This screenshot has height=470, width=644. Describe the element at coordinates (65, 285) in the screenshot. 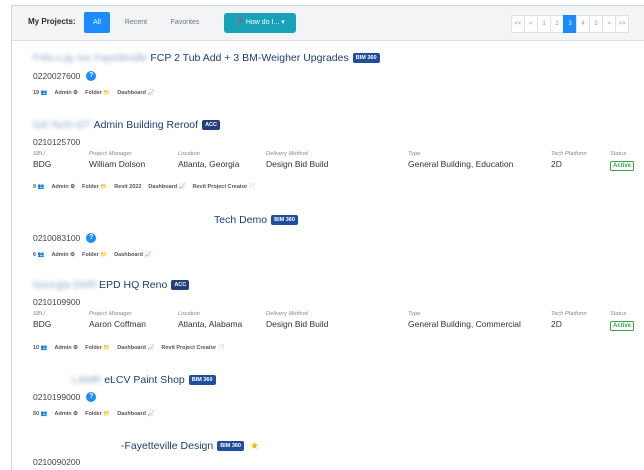

I see `redacted-client: Georgia DNR` at that location.